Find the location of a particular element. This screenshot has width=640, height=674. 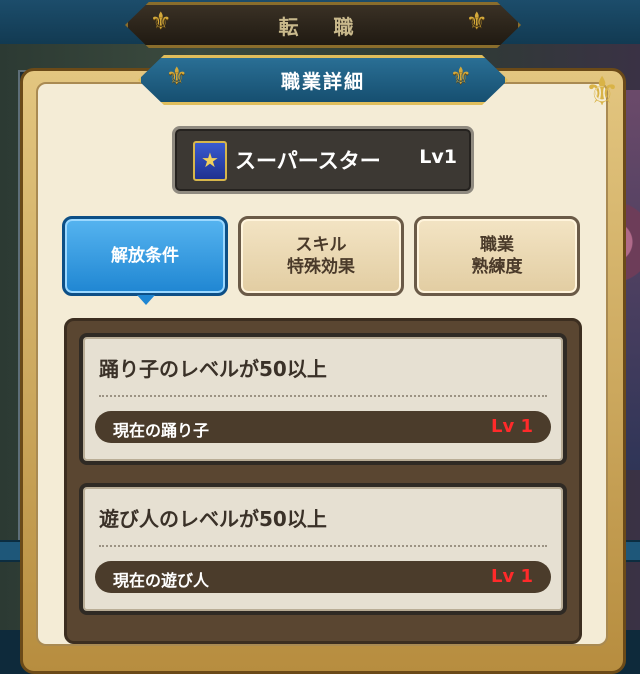

superstar-emblem-icon: ★ is located at coordinates (210, 161).